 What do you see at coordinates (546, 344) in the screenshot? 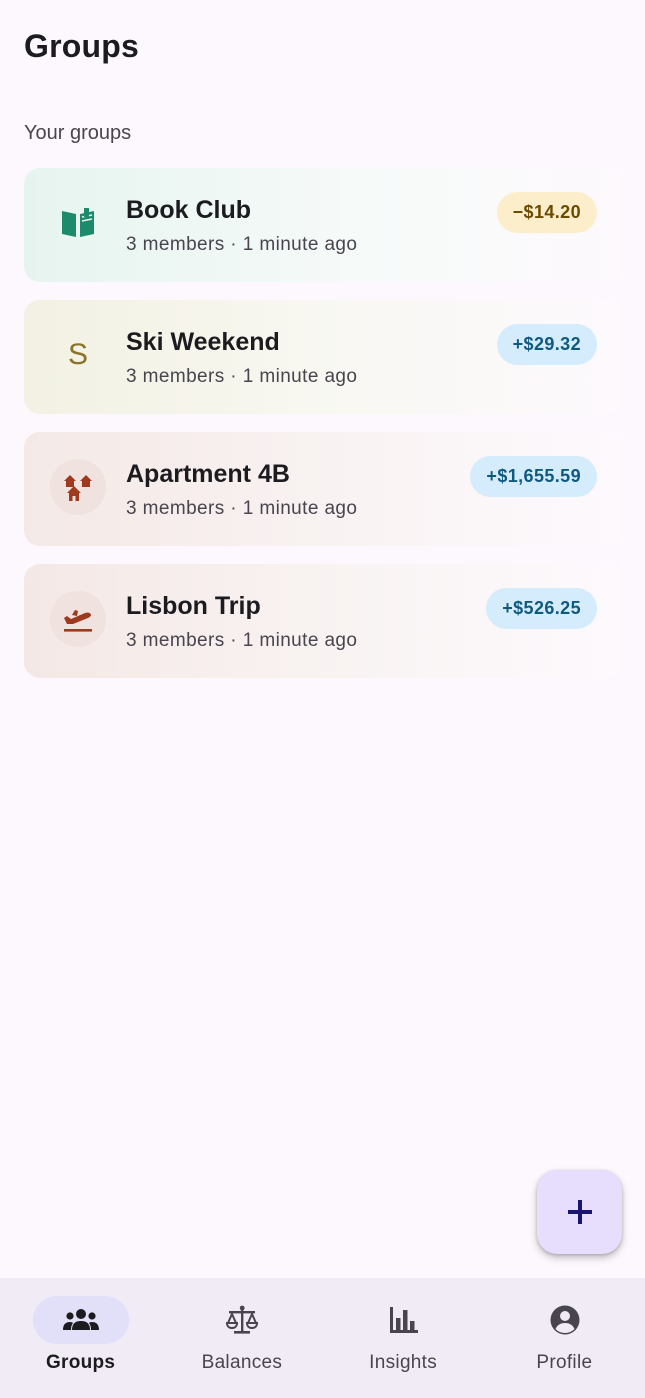
I see `balance-badge: +$29.32` at bounding box center [546, 344].